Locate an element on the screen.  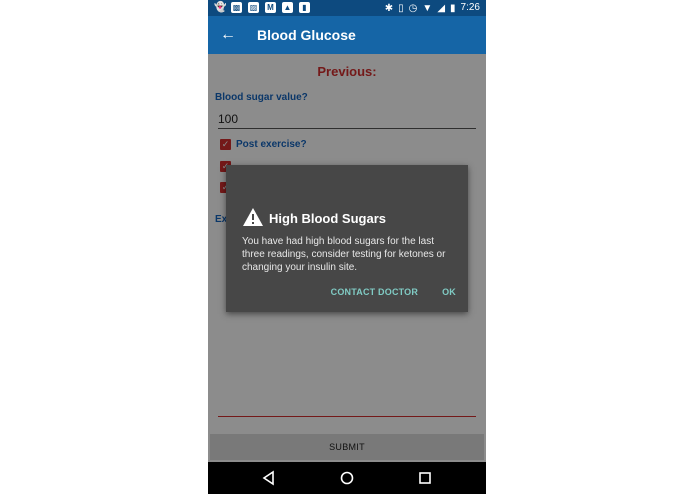
app-title: Blood Glucose is located at coordinates (306, 35).